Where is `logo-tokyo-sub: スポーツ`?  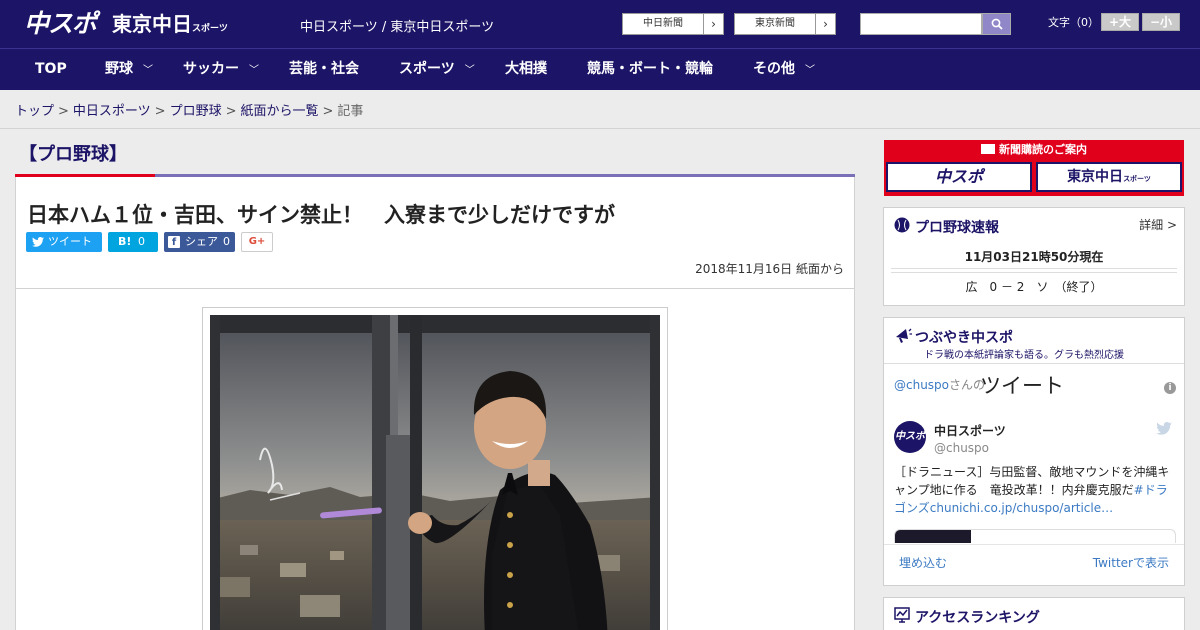
logo-tokyo-sub: スポーツ is located at coordinates (210, 29).